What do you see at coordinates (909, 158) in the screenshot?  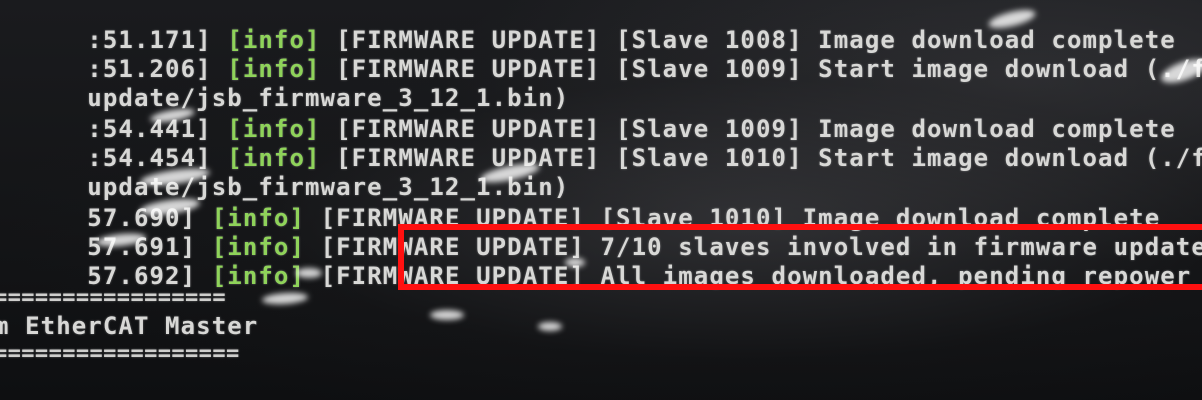 I see `log-message: [Slave 1010] Start image download (./fir` at bounding box center [909, 158].